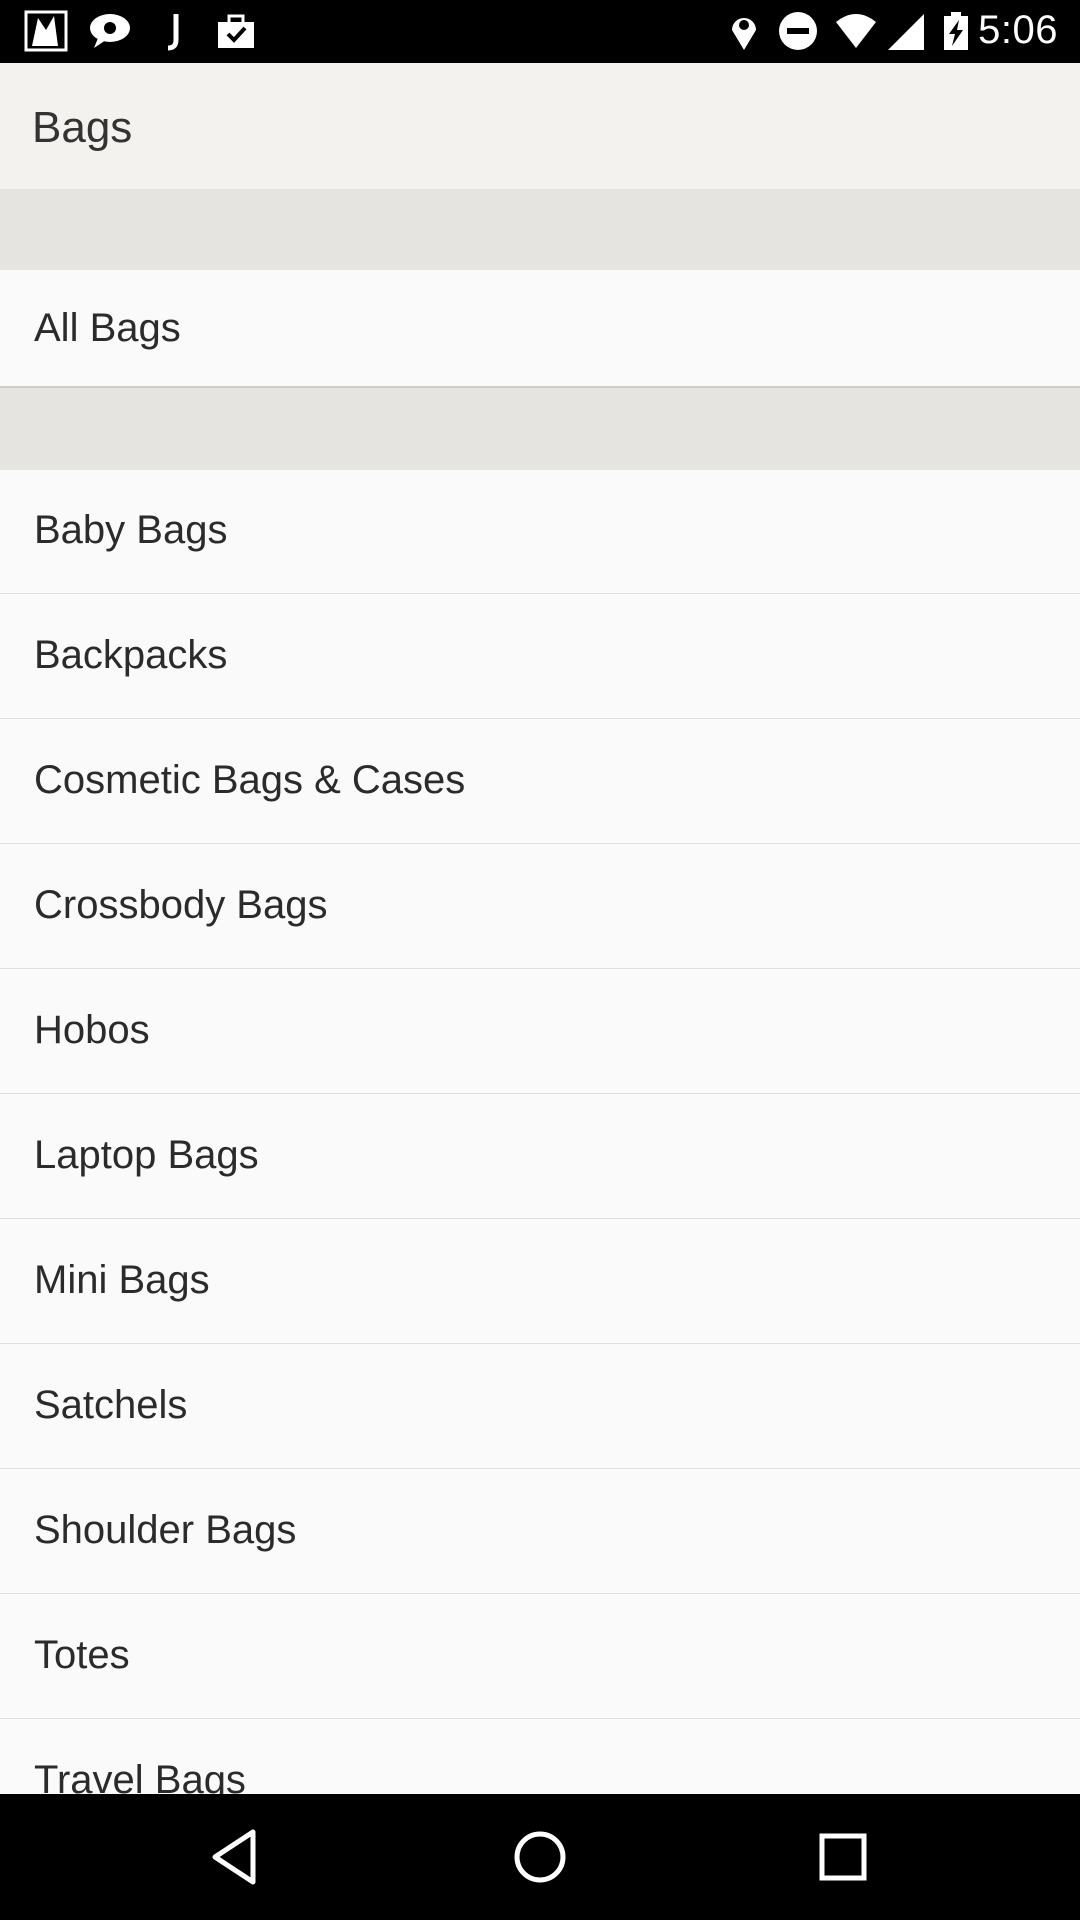 The width and height of the screenshot is (1080, 1920). I want to click on j-app-icon, so click(173, 32).